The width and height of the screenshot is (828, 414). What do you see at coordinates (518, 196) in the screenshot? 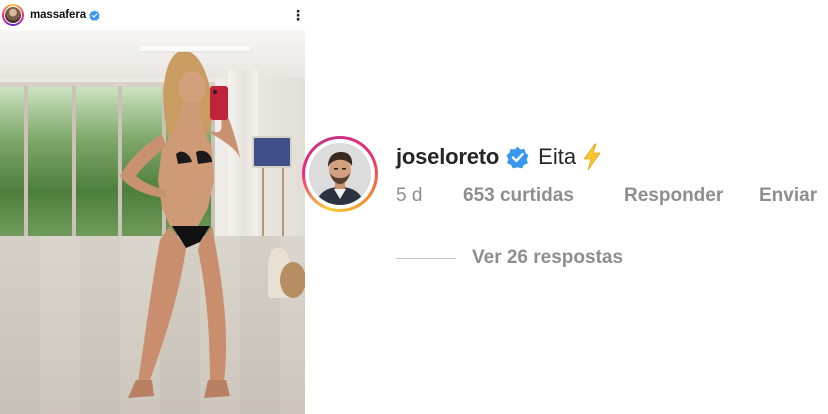
I see `comment-likes-count: 653 curtidas` at bounding box center [518, 196].